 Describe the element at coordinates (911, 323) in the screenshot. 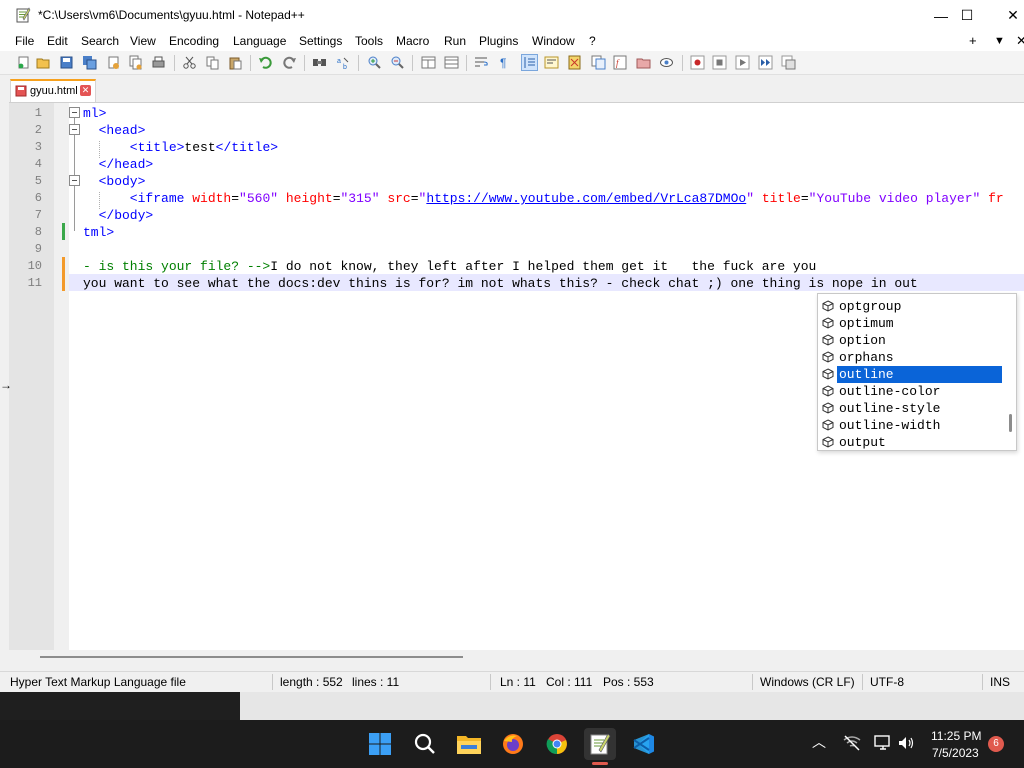

I see `autocomplete-item: optimum` at that location.